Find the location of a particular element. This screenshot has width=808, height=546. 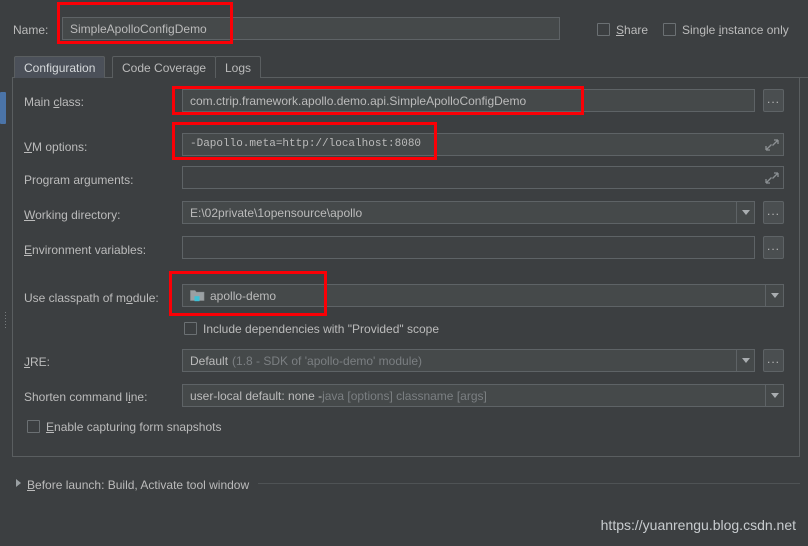

tab-configuration-label: Configuration is located at coordinates (60, 67).